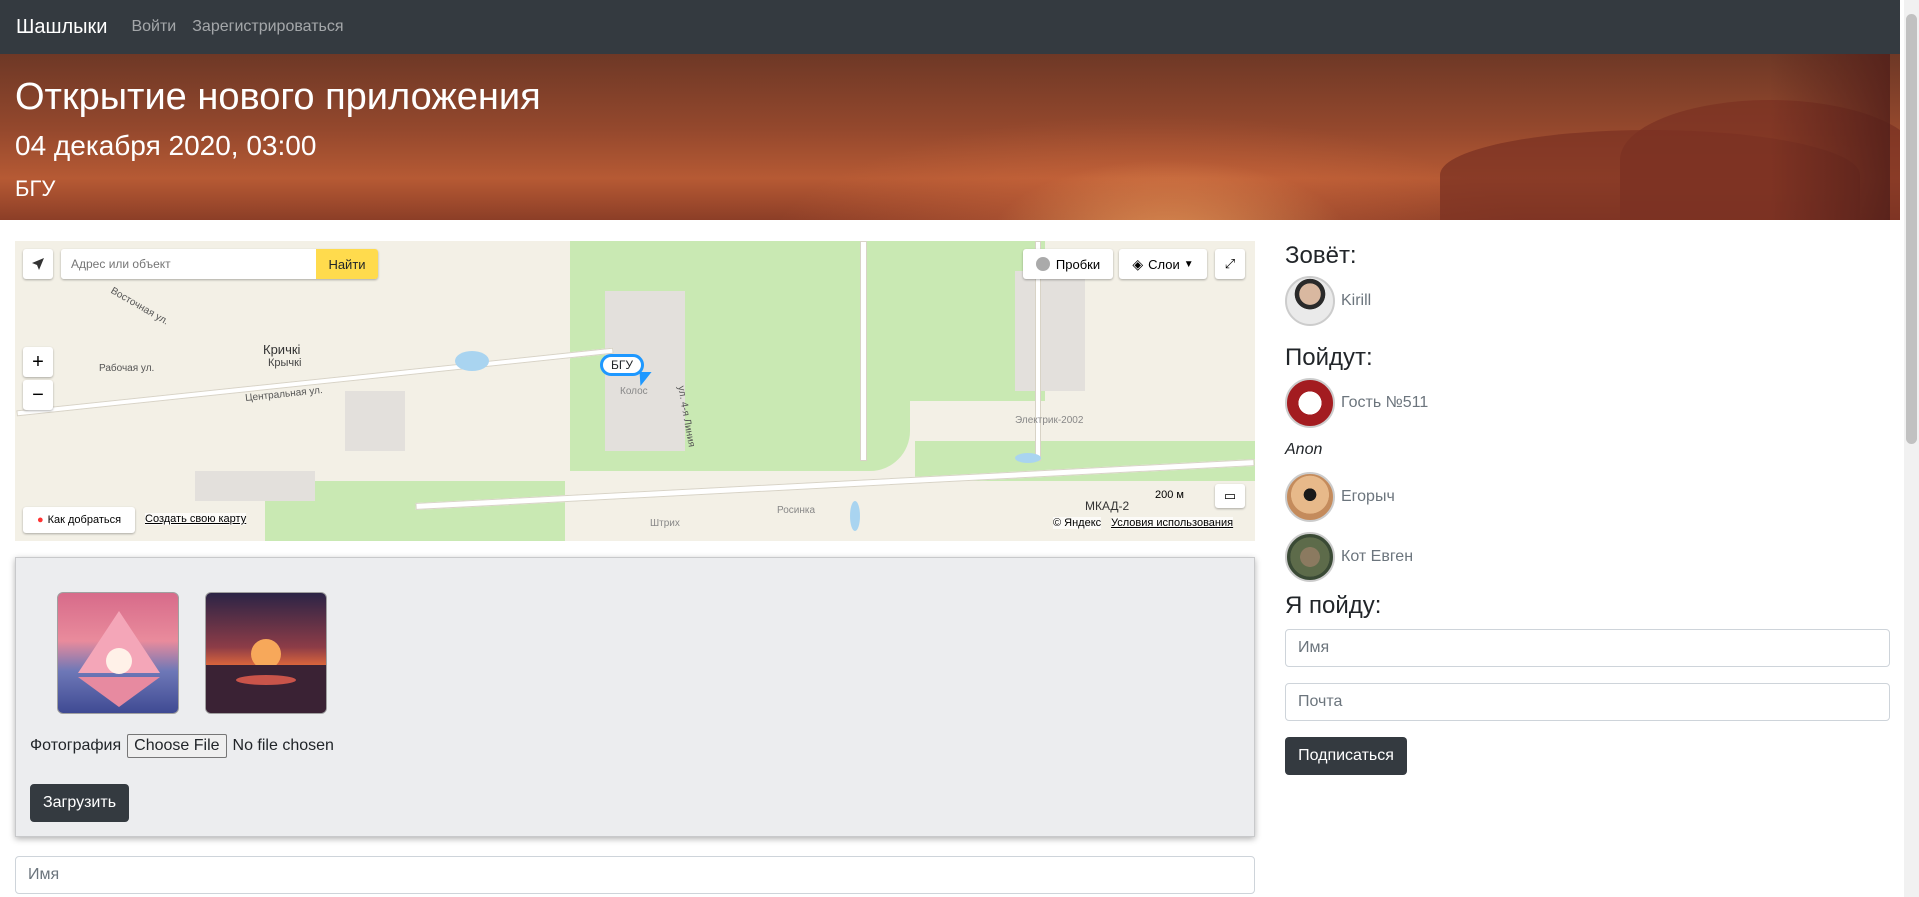  Describe the element at coordinates (1077, 523) in the screenshot. I see `map-copyright: © Яндекс` at that location.